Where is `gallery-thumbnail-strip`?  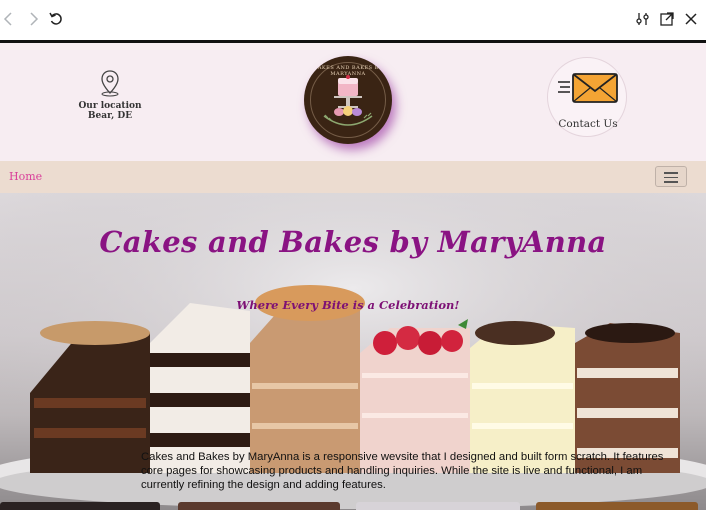
gallery-thumbnail-strip is located at coordinates (353, 506).